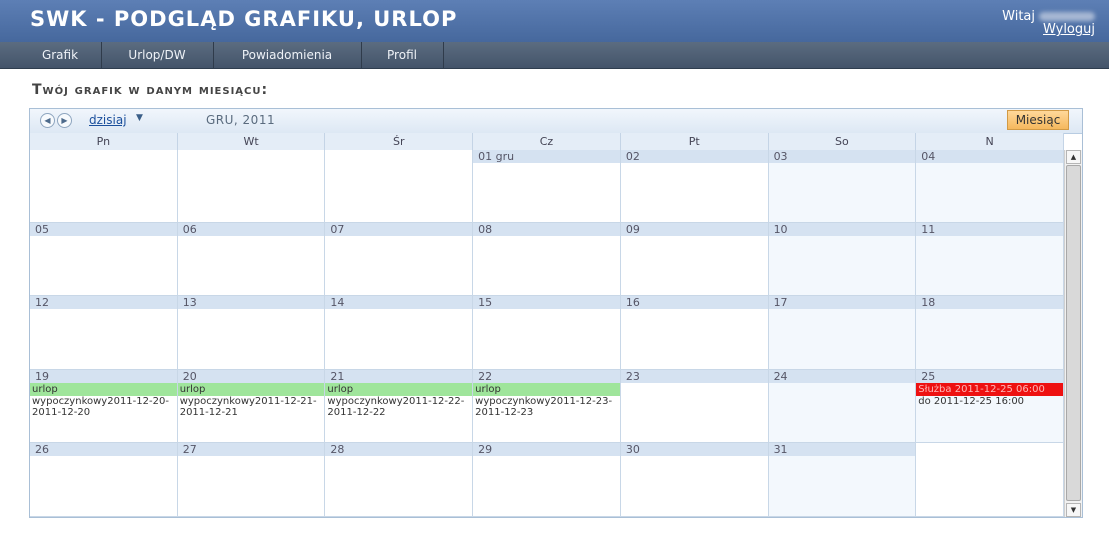  I want to click on user-name-redacted, so click(1067, 16).